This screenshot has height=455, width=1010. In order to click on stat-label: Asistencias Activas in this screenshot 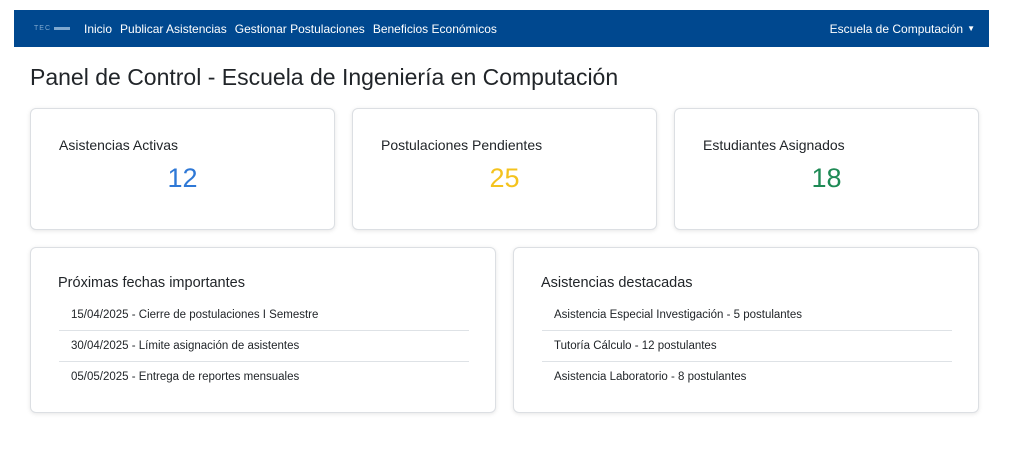, I will do `click(119, 145)`.